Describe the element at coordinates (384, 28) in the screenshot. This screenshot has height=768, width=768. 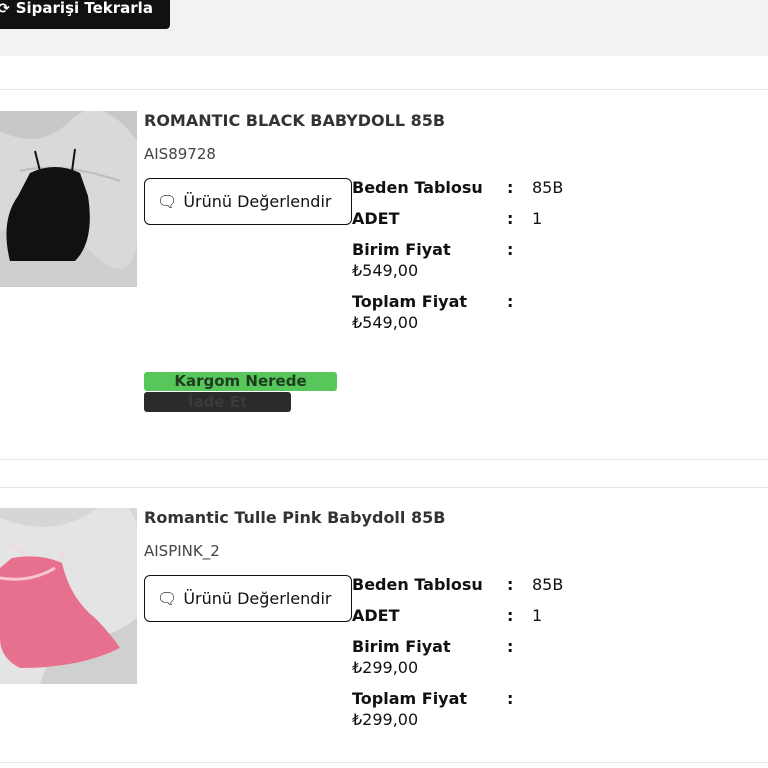
I see `order-header-bar: ⟳ Siparişi Tekrarla` at that location.